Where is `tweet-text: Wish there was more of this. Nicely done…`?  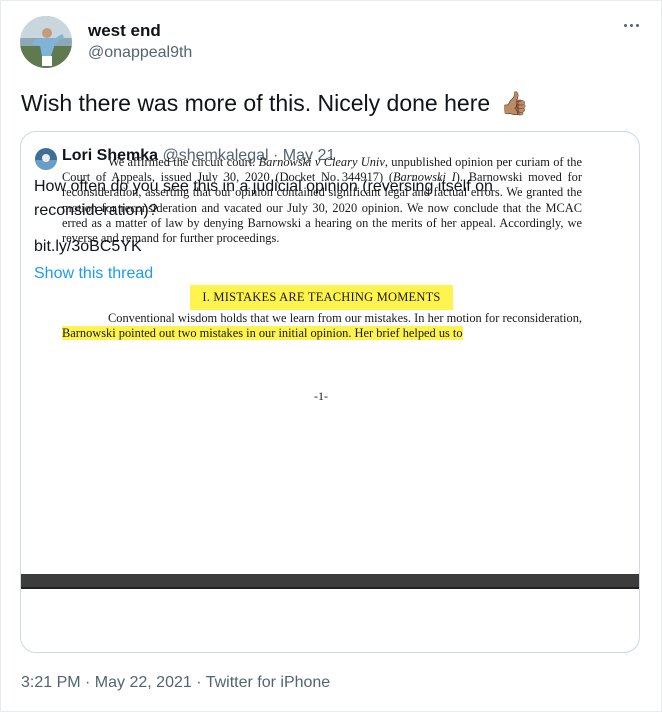 tweet-text: Wish there was more of this. Nicely done… is located at coordinates (275, 103).